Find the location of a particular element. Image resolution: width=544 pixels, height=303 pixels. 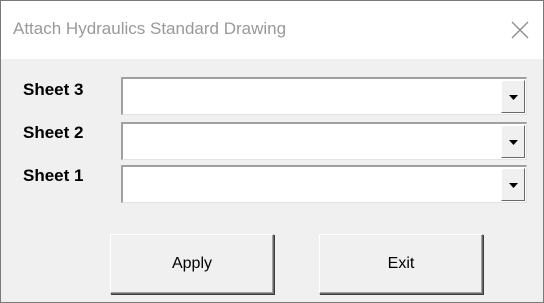

sheet-1-combobox is located at coordinates (324, 184).